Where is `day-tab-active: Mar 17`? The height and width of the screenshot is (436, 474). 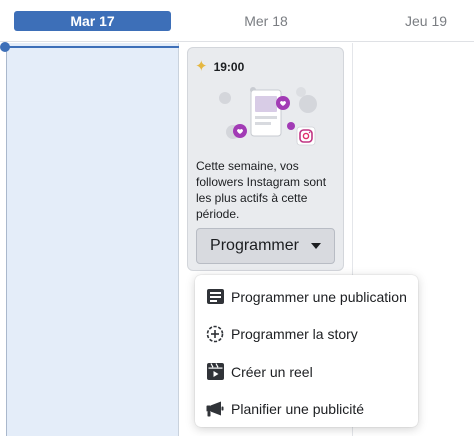
day-tab-active: Mar 17 is located at coordinates (92, 21).